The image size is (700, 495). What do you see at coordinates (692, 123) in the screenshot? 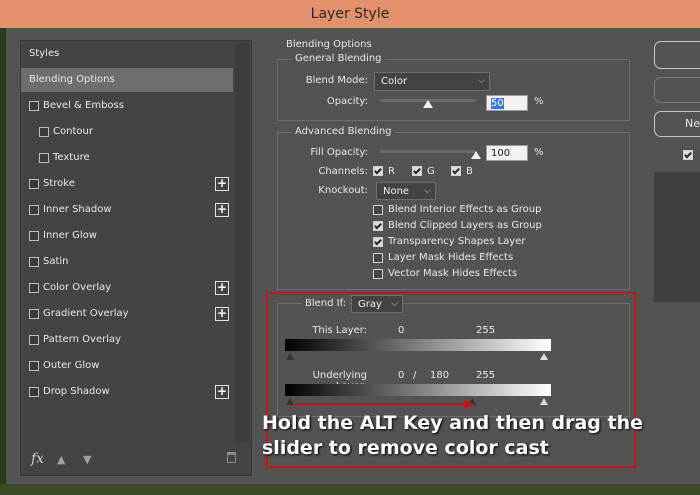
I see `new-style-label: Ne` at bounding box center [692, 123].